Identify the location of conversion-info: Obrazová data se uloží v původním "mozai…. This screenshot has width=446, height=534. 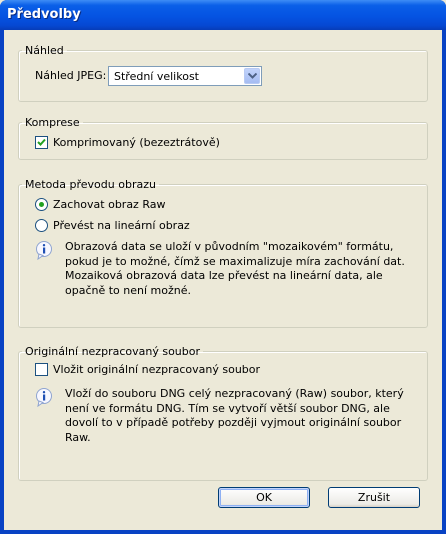
(229, 269).